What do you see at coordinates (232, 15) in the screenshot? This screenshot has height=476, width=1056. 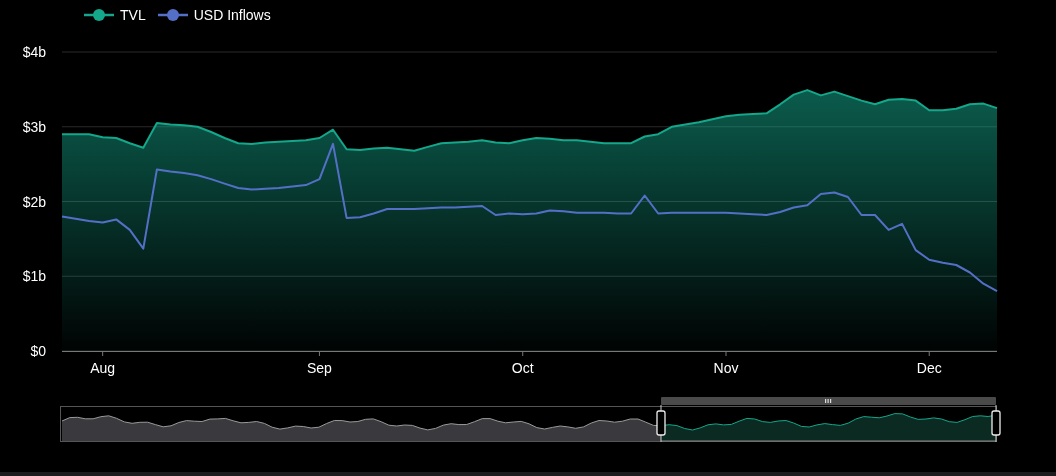 I see `legend-label: USD Inflows` at bounding box center [232, 15].